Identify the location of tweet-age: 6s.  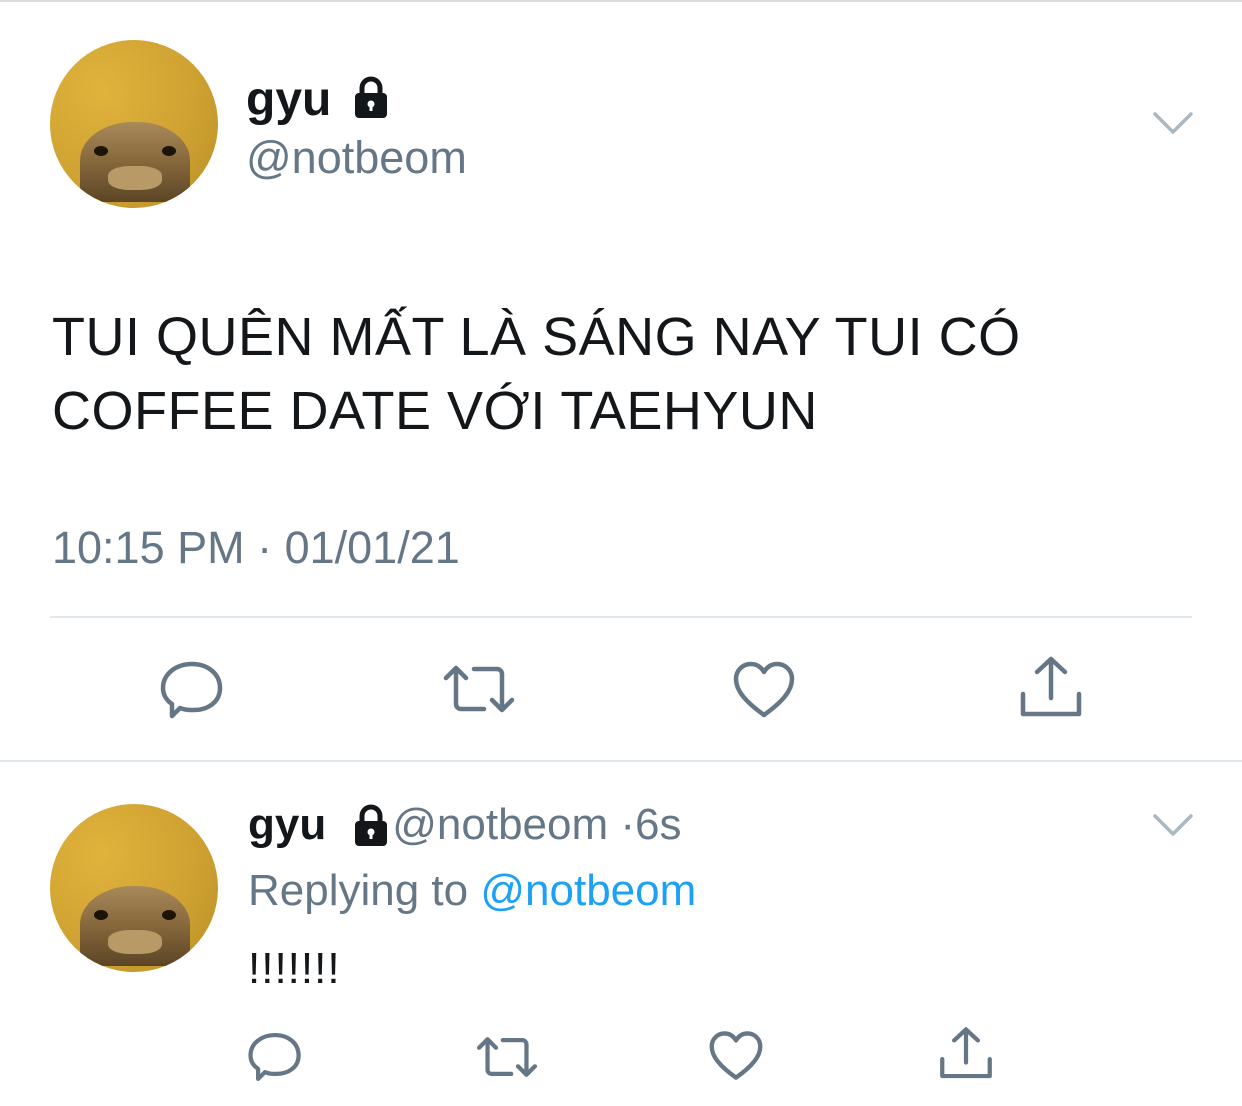
(658, 824).